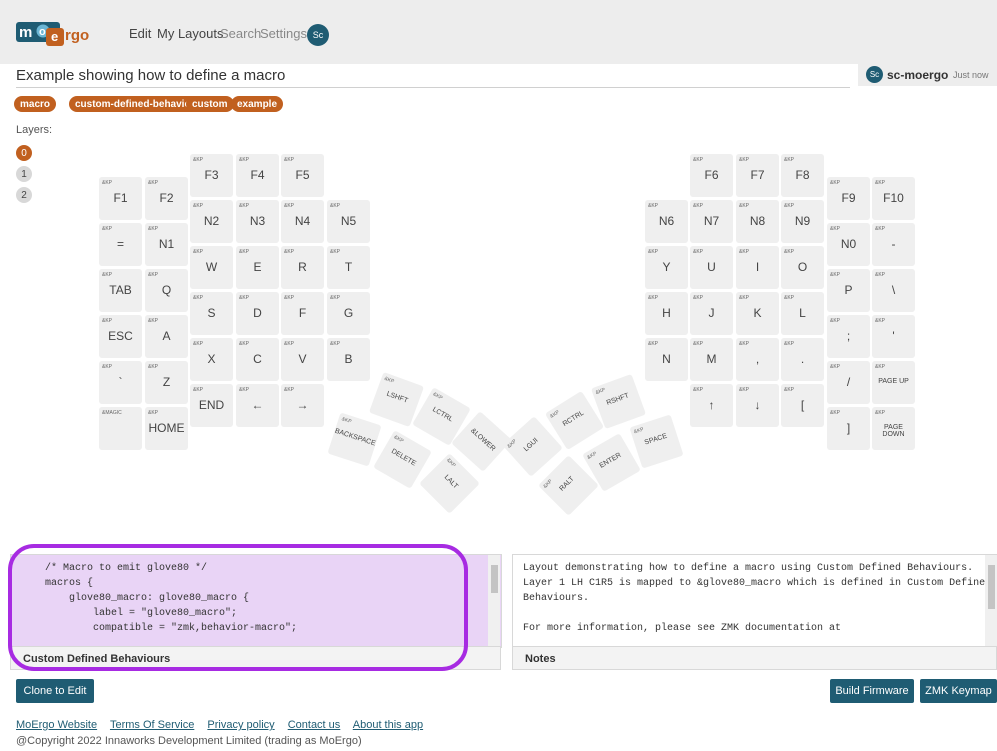 This screenshot has height=751, width=997. Describe the element at coordinates (240, 33) in the screenshot. I see `nav-search: Search` at that location.